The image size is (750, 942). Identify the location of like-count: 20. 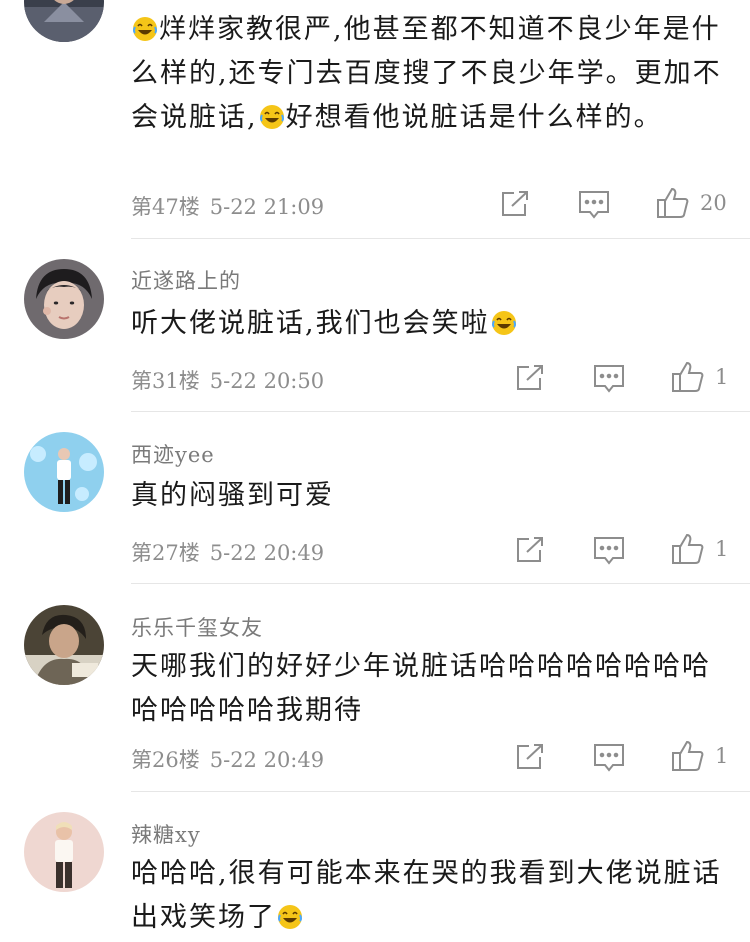
(713, 203).